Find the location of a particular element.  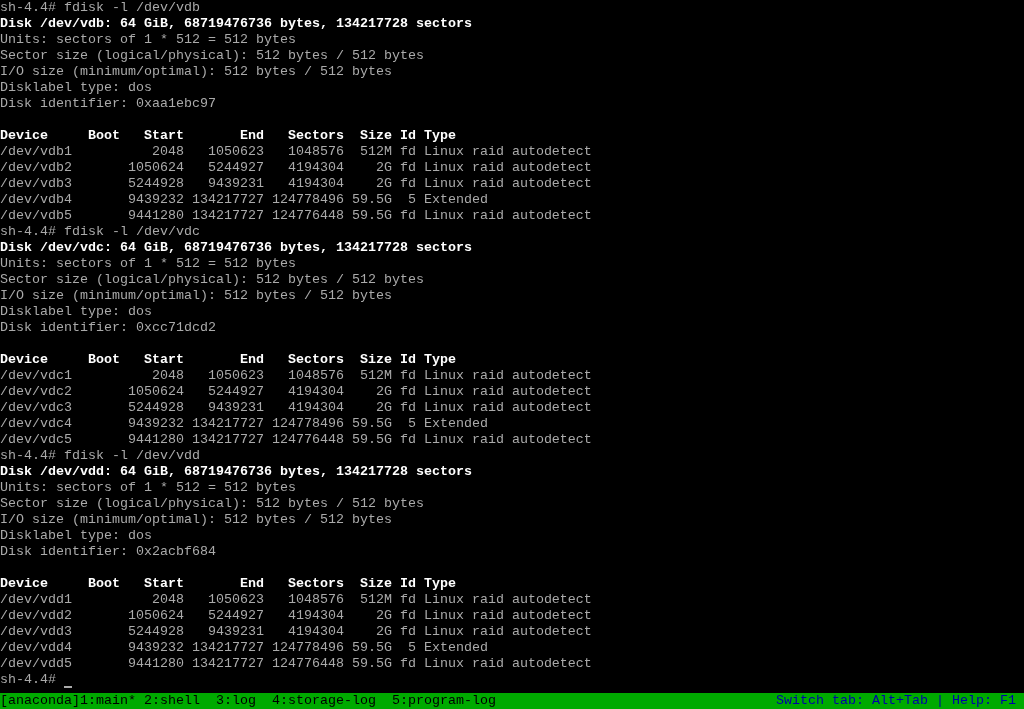

terminal-line: /dev/vdc2 1050624 5244927 4194304 2G fd Linux raid autodetect is located at coordinates (296, 392).